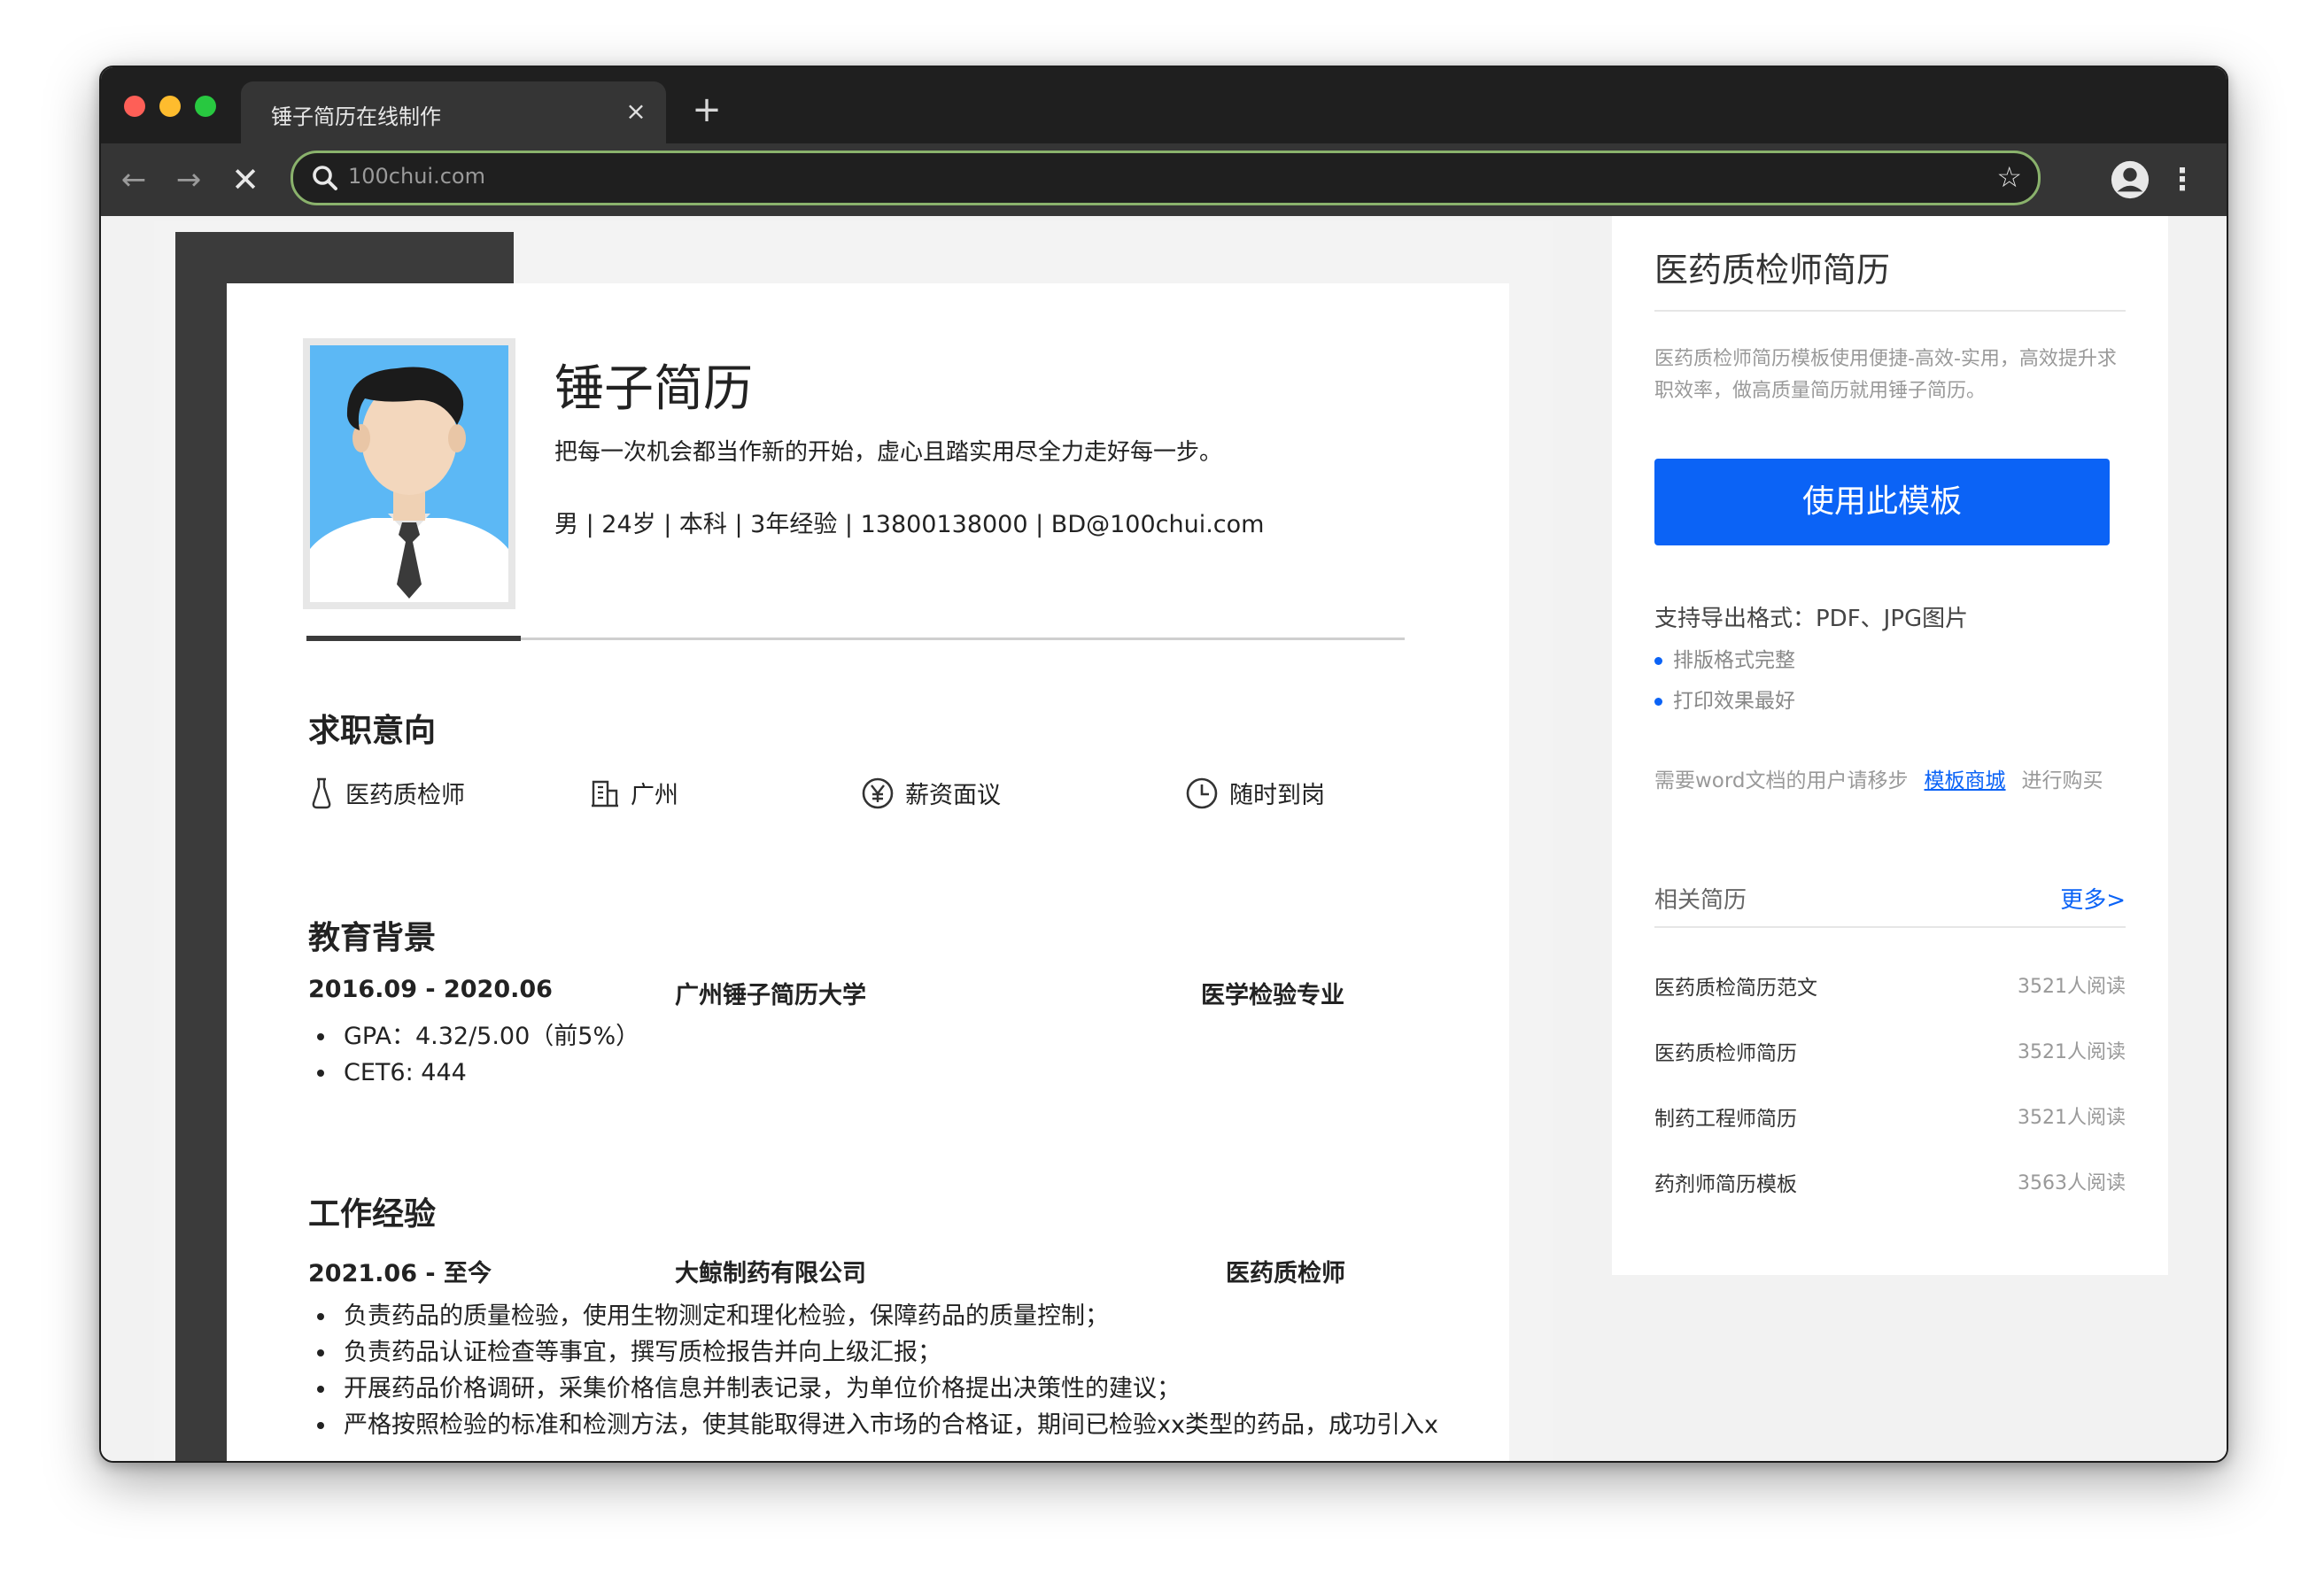  Describe the element at coordinates (1781, 780) in the screenshot. I see `note-prefix: 需要word文档的用户请移步` at that location.